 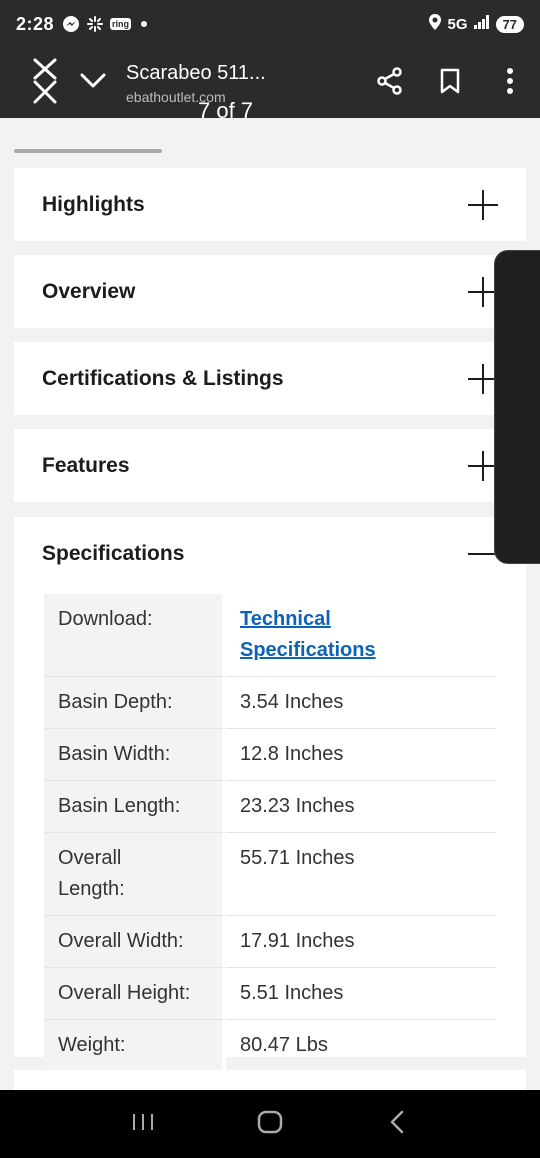 I want to click on section-title: Overview, so click(x=89, y=291).